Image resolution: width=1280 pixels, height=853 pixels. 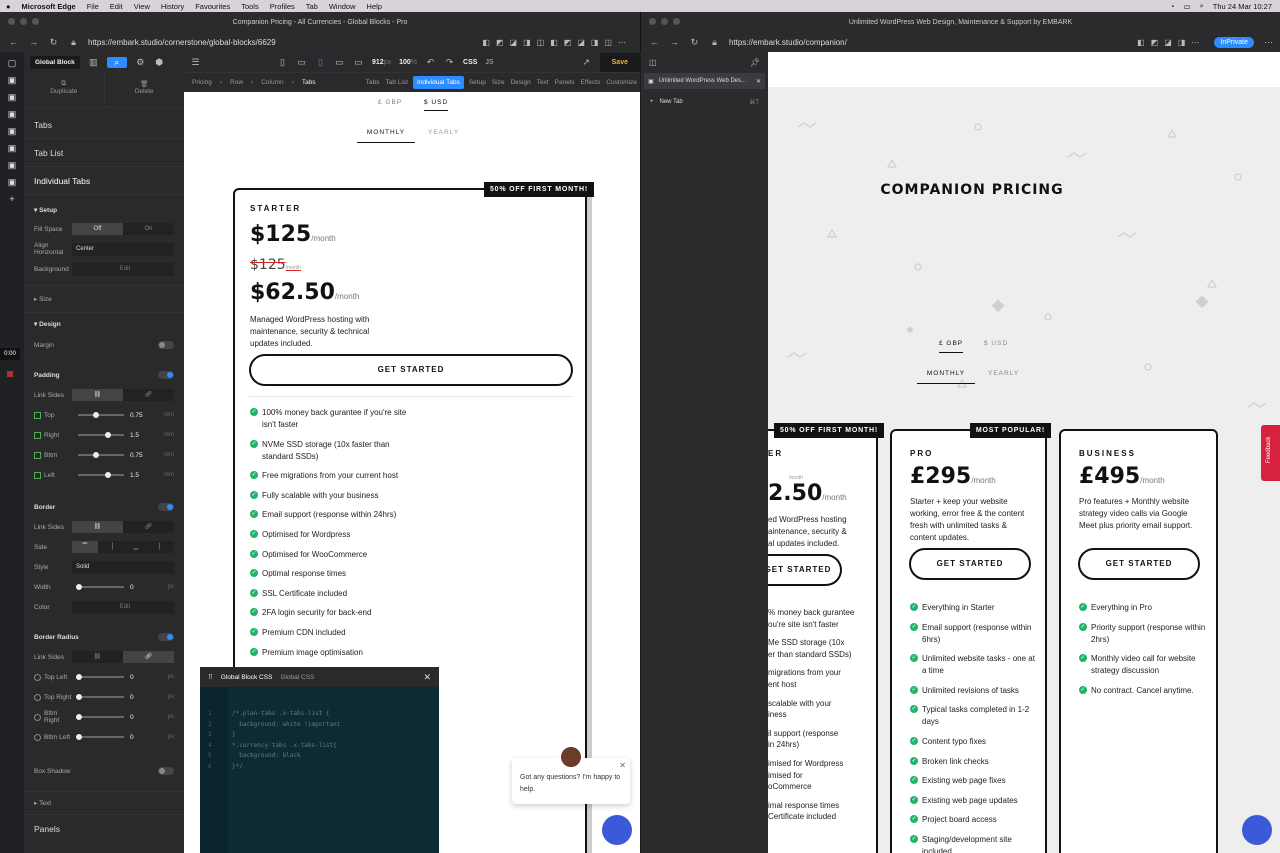 I want to click on code-line: 3}, so click(x=323, y=735).